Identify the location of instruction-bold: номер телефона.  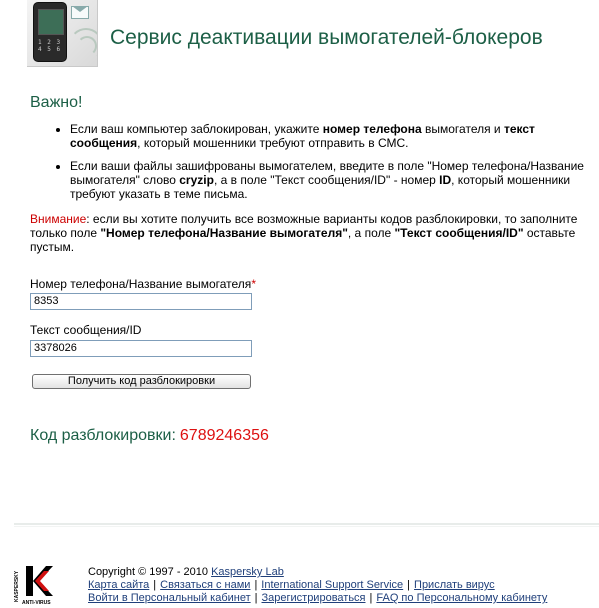
(372, 129).